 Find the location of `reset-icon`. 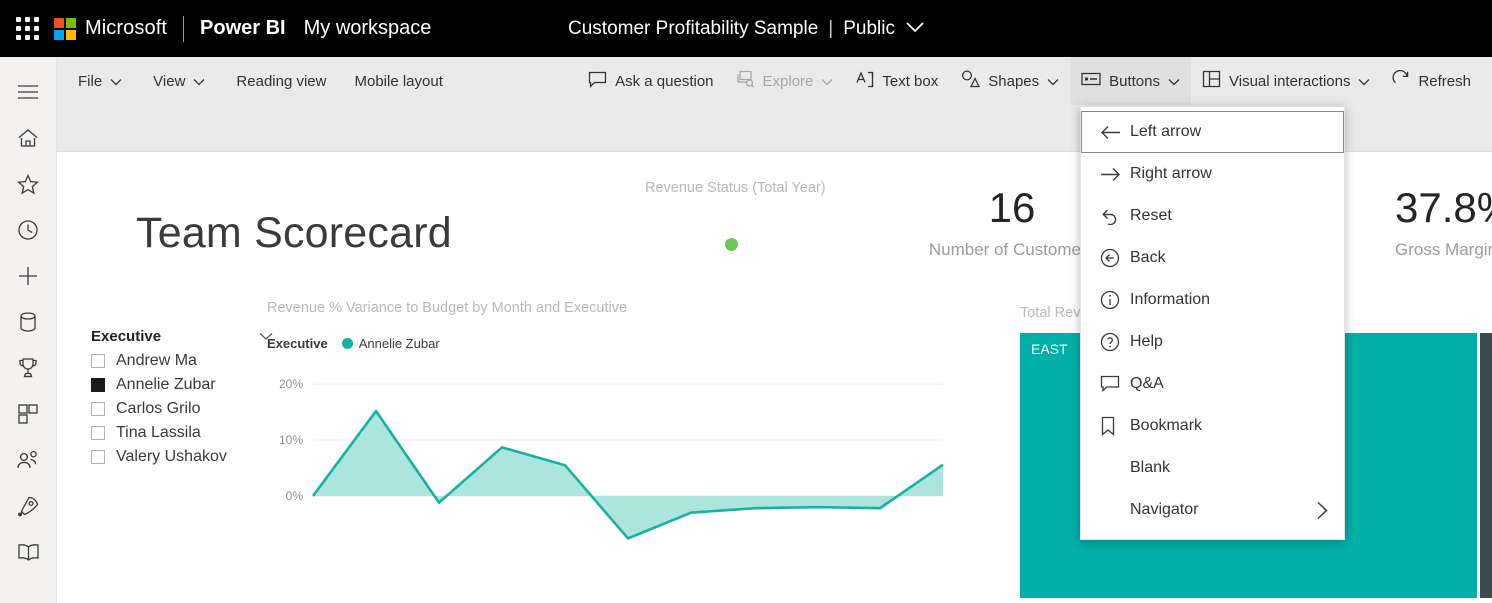

reset-icon is located at coordinates (1115, 216).